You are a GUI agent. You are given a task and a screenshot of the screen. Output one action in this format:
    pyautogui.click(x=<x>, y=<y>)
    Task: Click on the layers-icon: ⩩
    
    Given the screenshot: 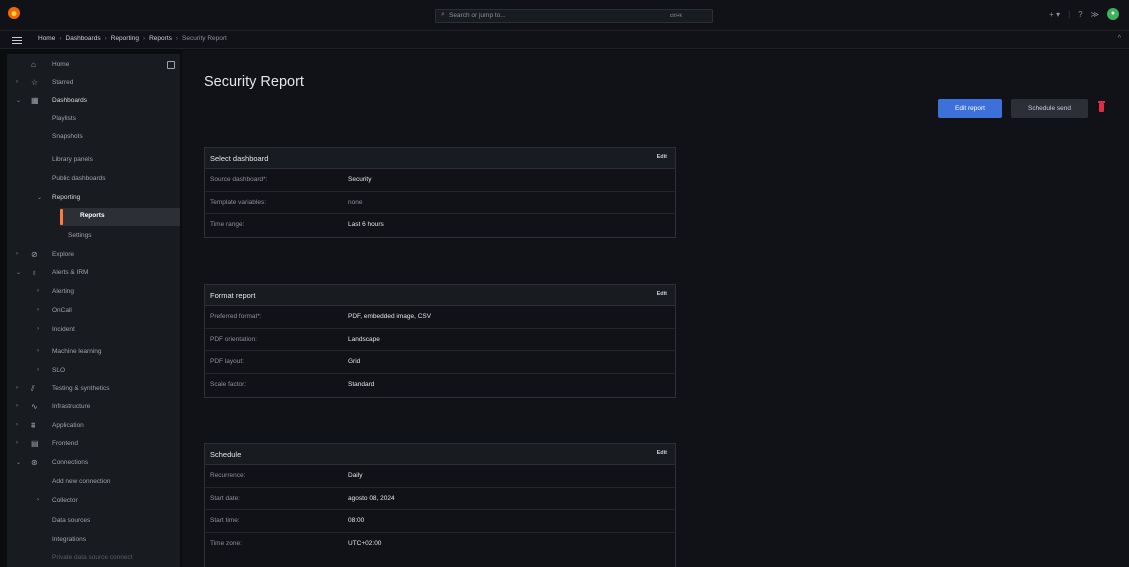 What is the action you would take?
    pyautogui.click(x=33, y=425)
    